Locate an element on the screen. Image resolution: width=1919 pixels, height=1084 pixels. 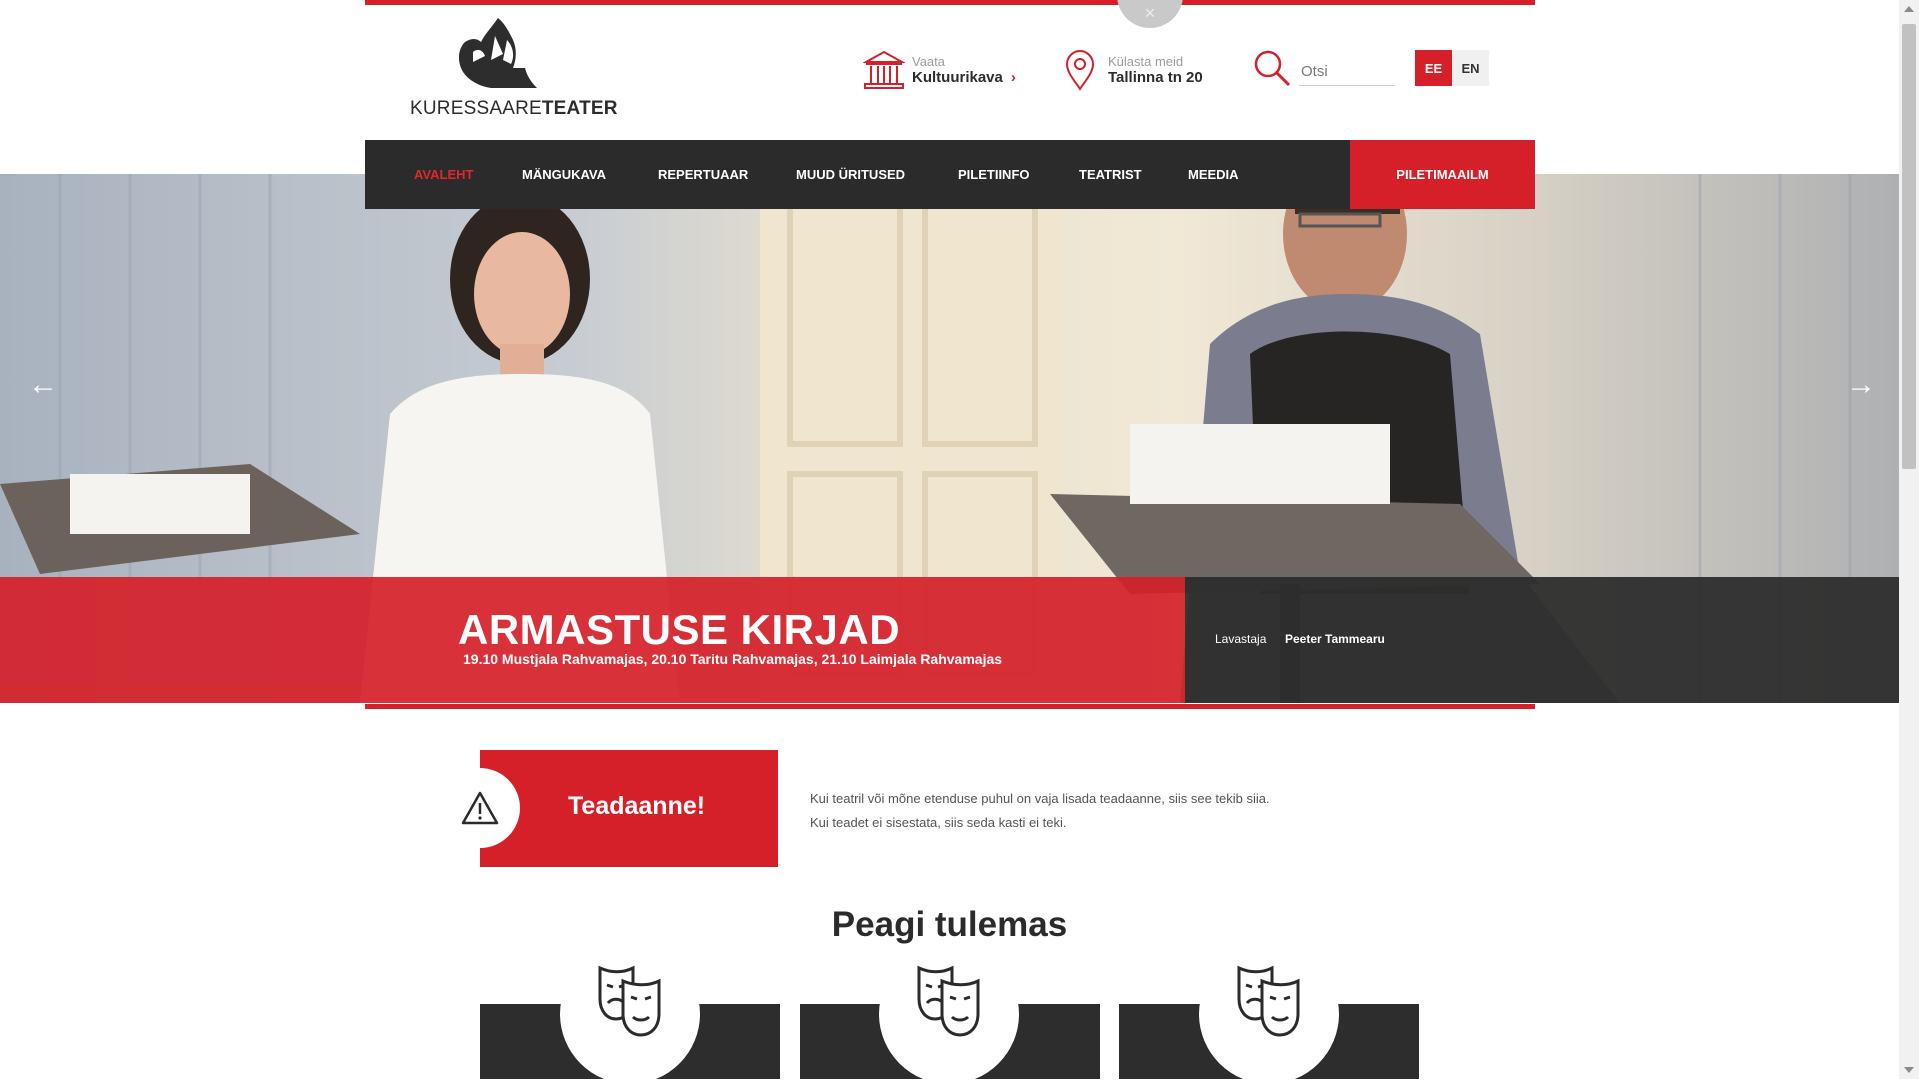
close-icon: × is located at coordinates (1150, 13).